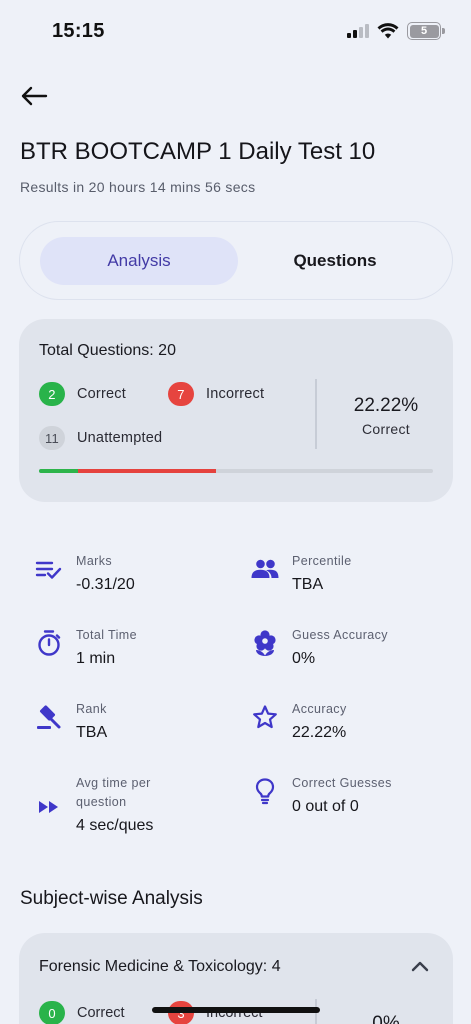 This screenshot has height=1024, width=471. What do you see at coordinates (325, 806) in the screenshot?
I see `stat-value: 0 out of 0` at bounding box center [325, 806].